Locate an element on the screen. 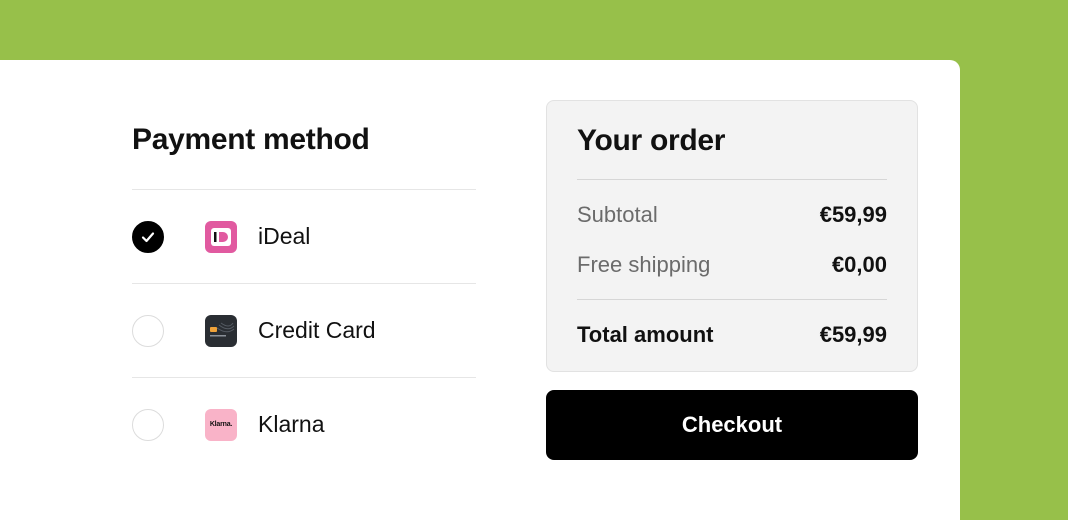  payment-option-ideal: iDeal is located at coordinates (304, 236).